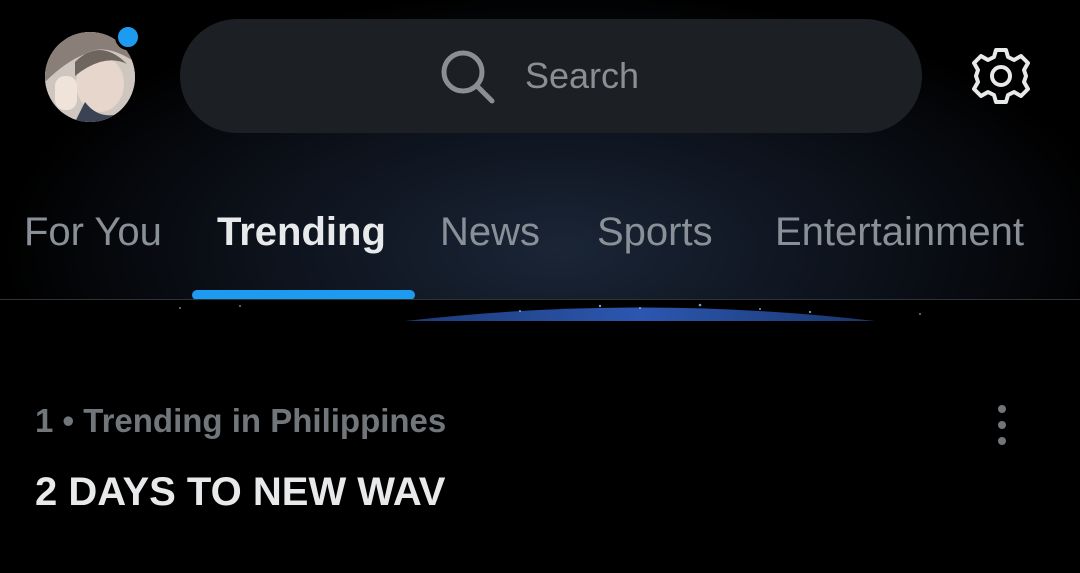  Describe the element at coordinates (241, 420) in the screenshot. I see `trend-context: 1 • Trending in Philippines` at that location.